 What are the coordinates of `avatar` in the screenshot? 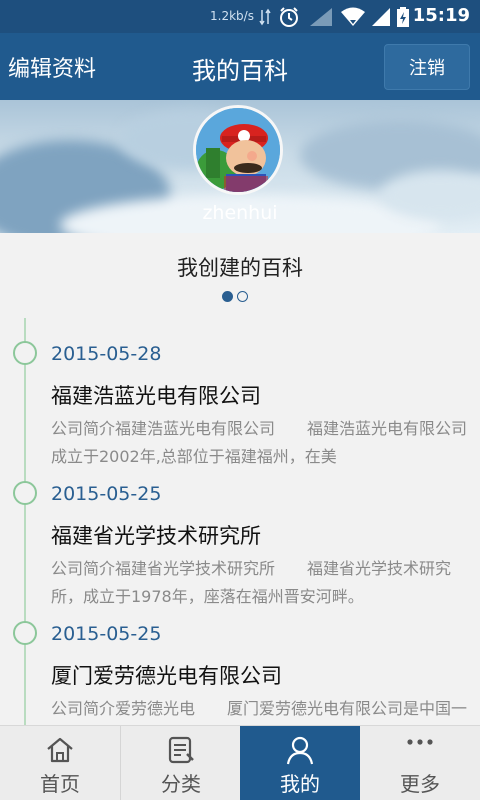 It's located at (238, 150).